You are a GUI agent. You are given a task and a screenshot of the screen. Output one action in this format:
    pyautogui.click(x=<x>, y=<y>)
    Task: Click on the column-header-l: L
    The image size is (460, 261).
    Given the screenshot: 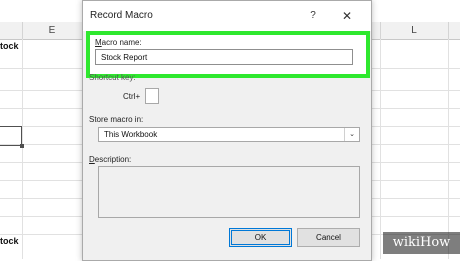 What is the action you would take?
    pyautogui.click(x=414, y=30)
    